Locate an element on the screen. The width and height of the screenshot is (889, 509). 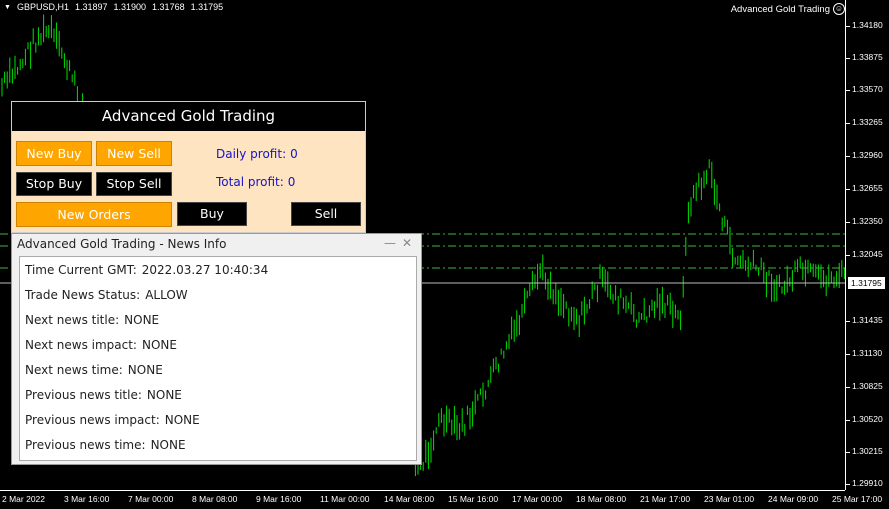
news-row: Previous news impact: NONE is located at coordinates (112, 420).